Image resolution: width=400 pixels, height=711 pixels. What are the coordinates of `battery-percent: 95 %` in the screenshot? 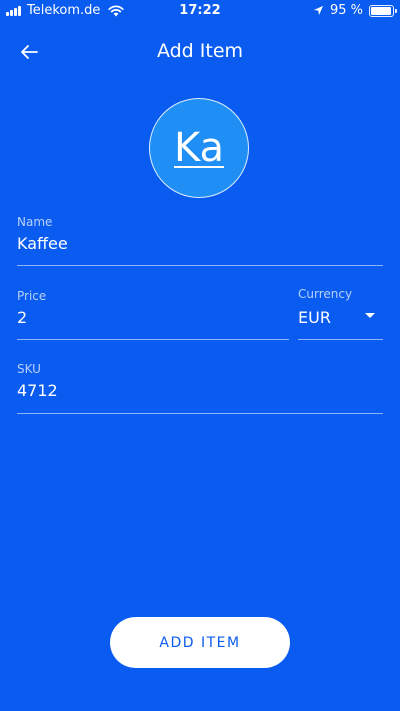 It's located at (346, 10).